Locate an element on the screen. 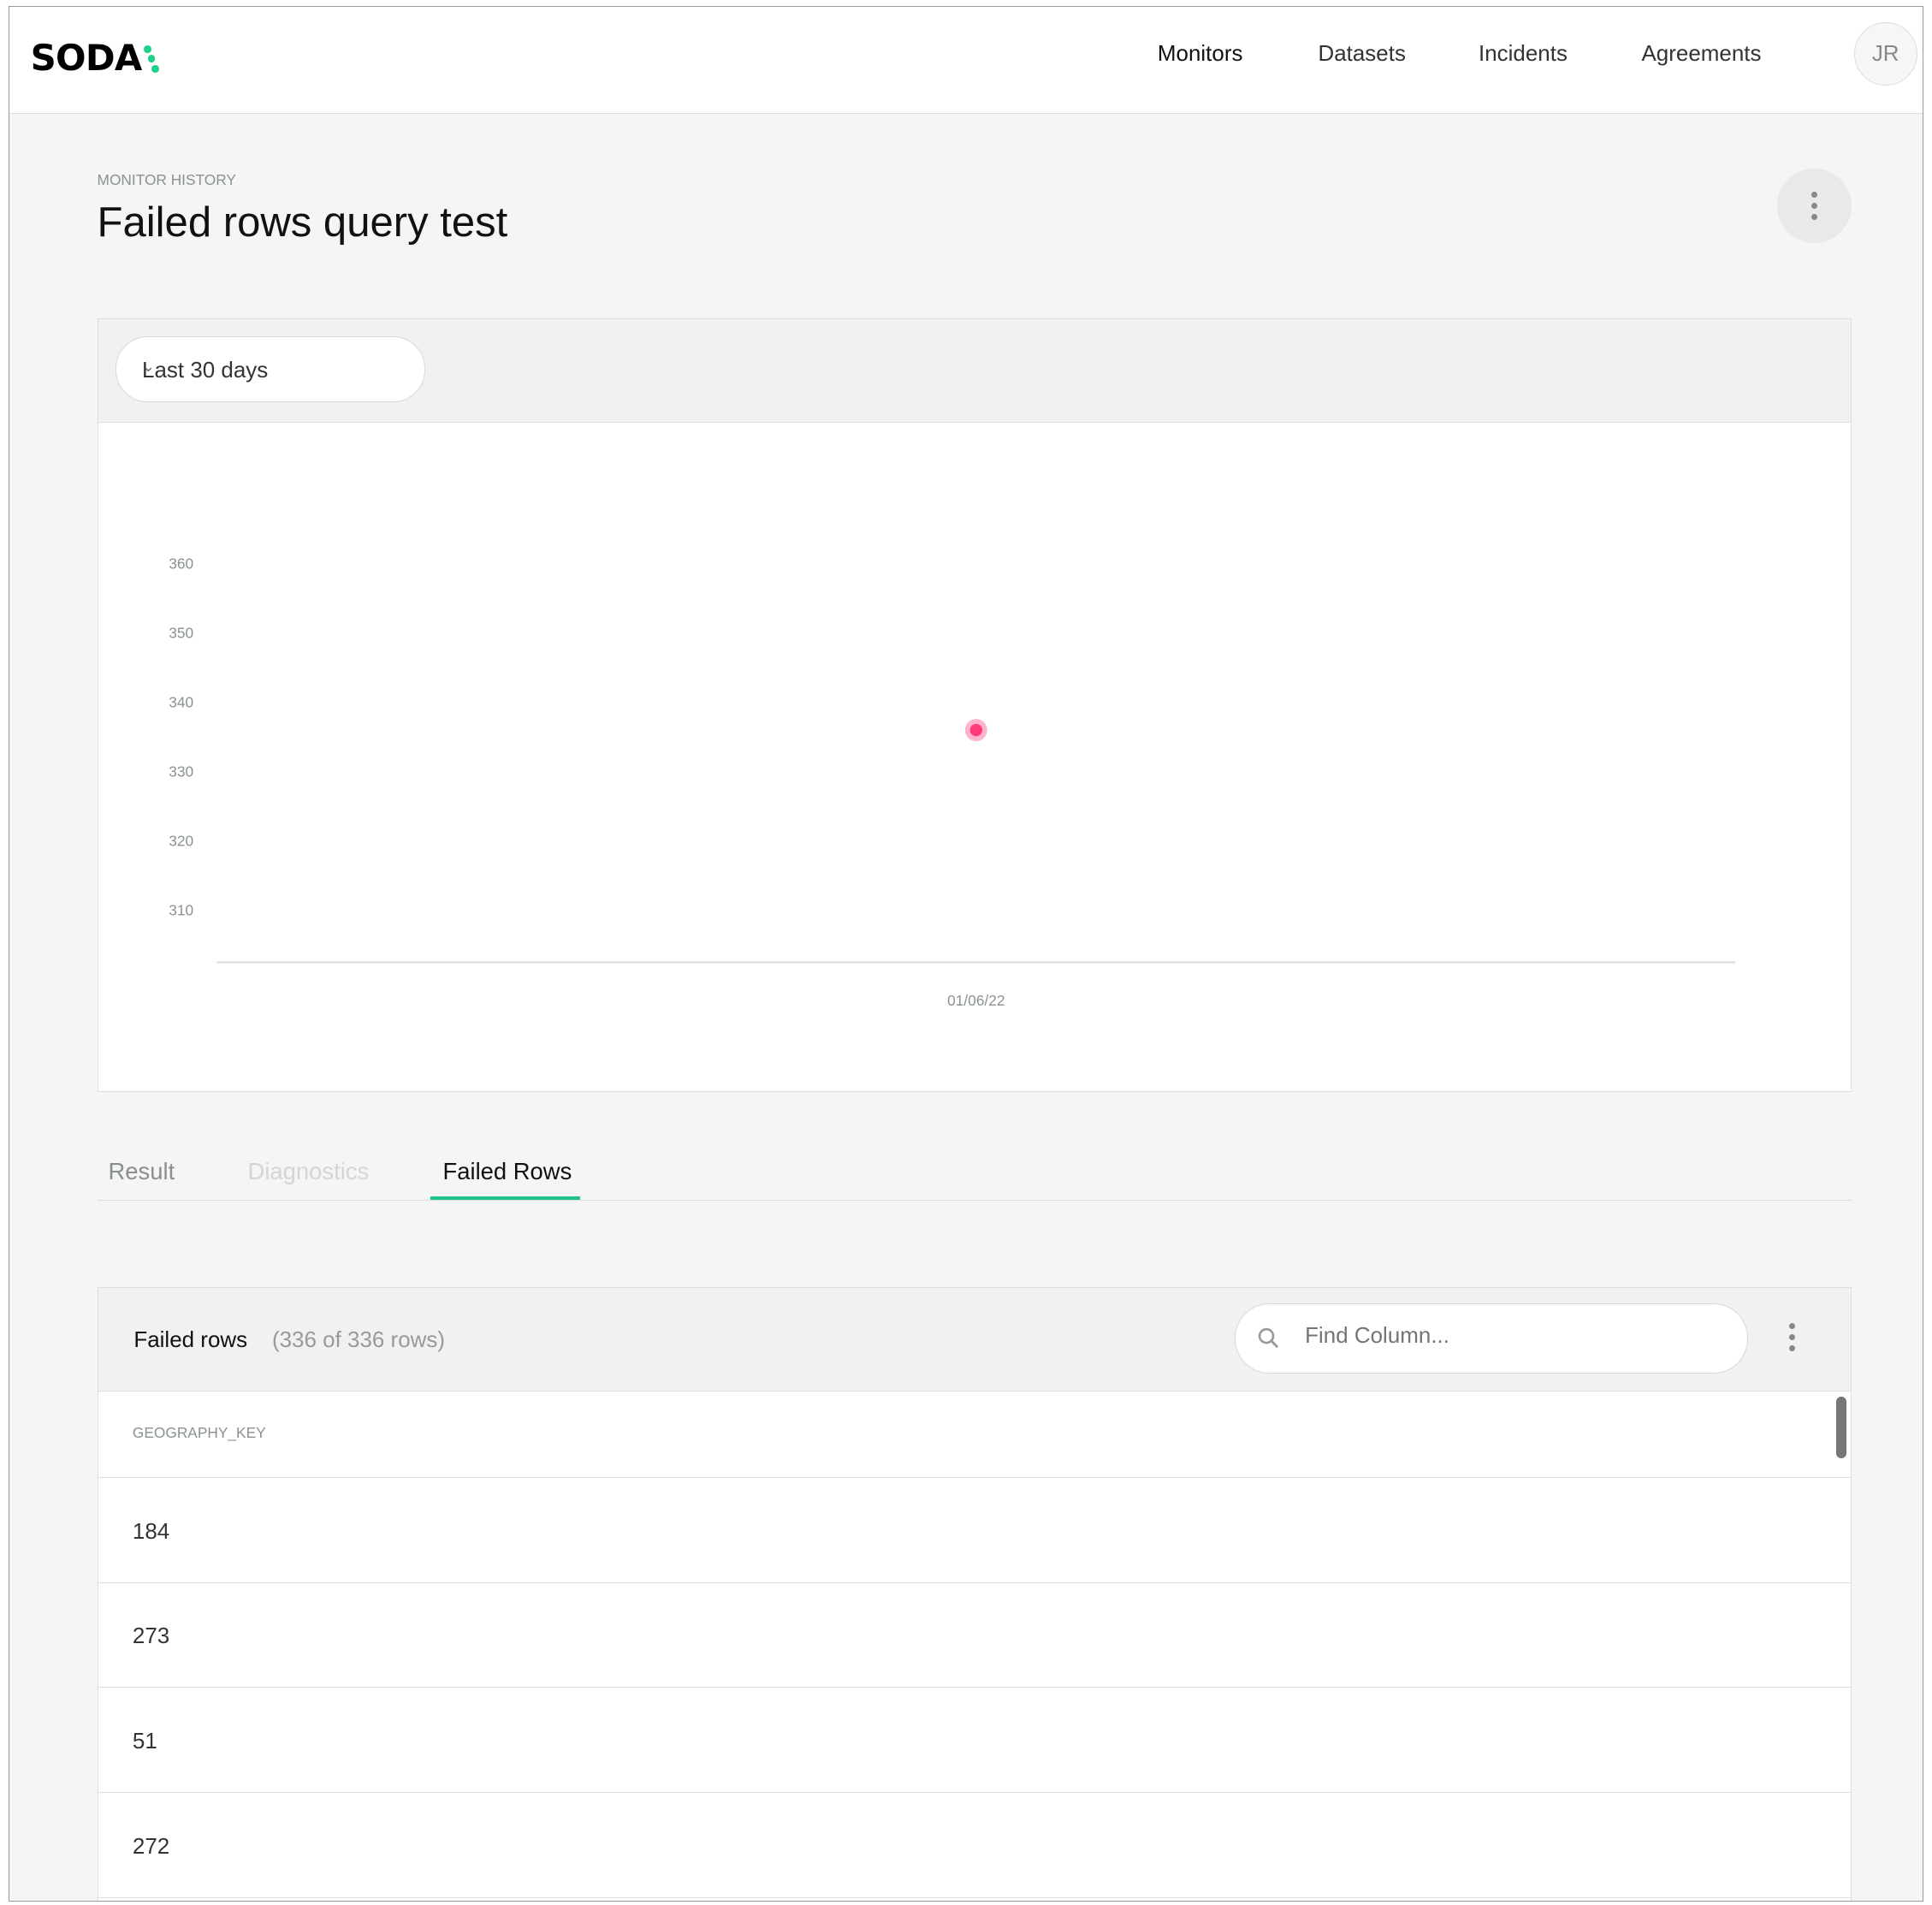 The height and width of the screenshot is (1905, 1932). data-point is located at coordinates (975, 729).